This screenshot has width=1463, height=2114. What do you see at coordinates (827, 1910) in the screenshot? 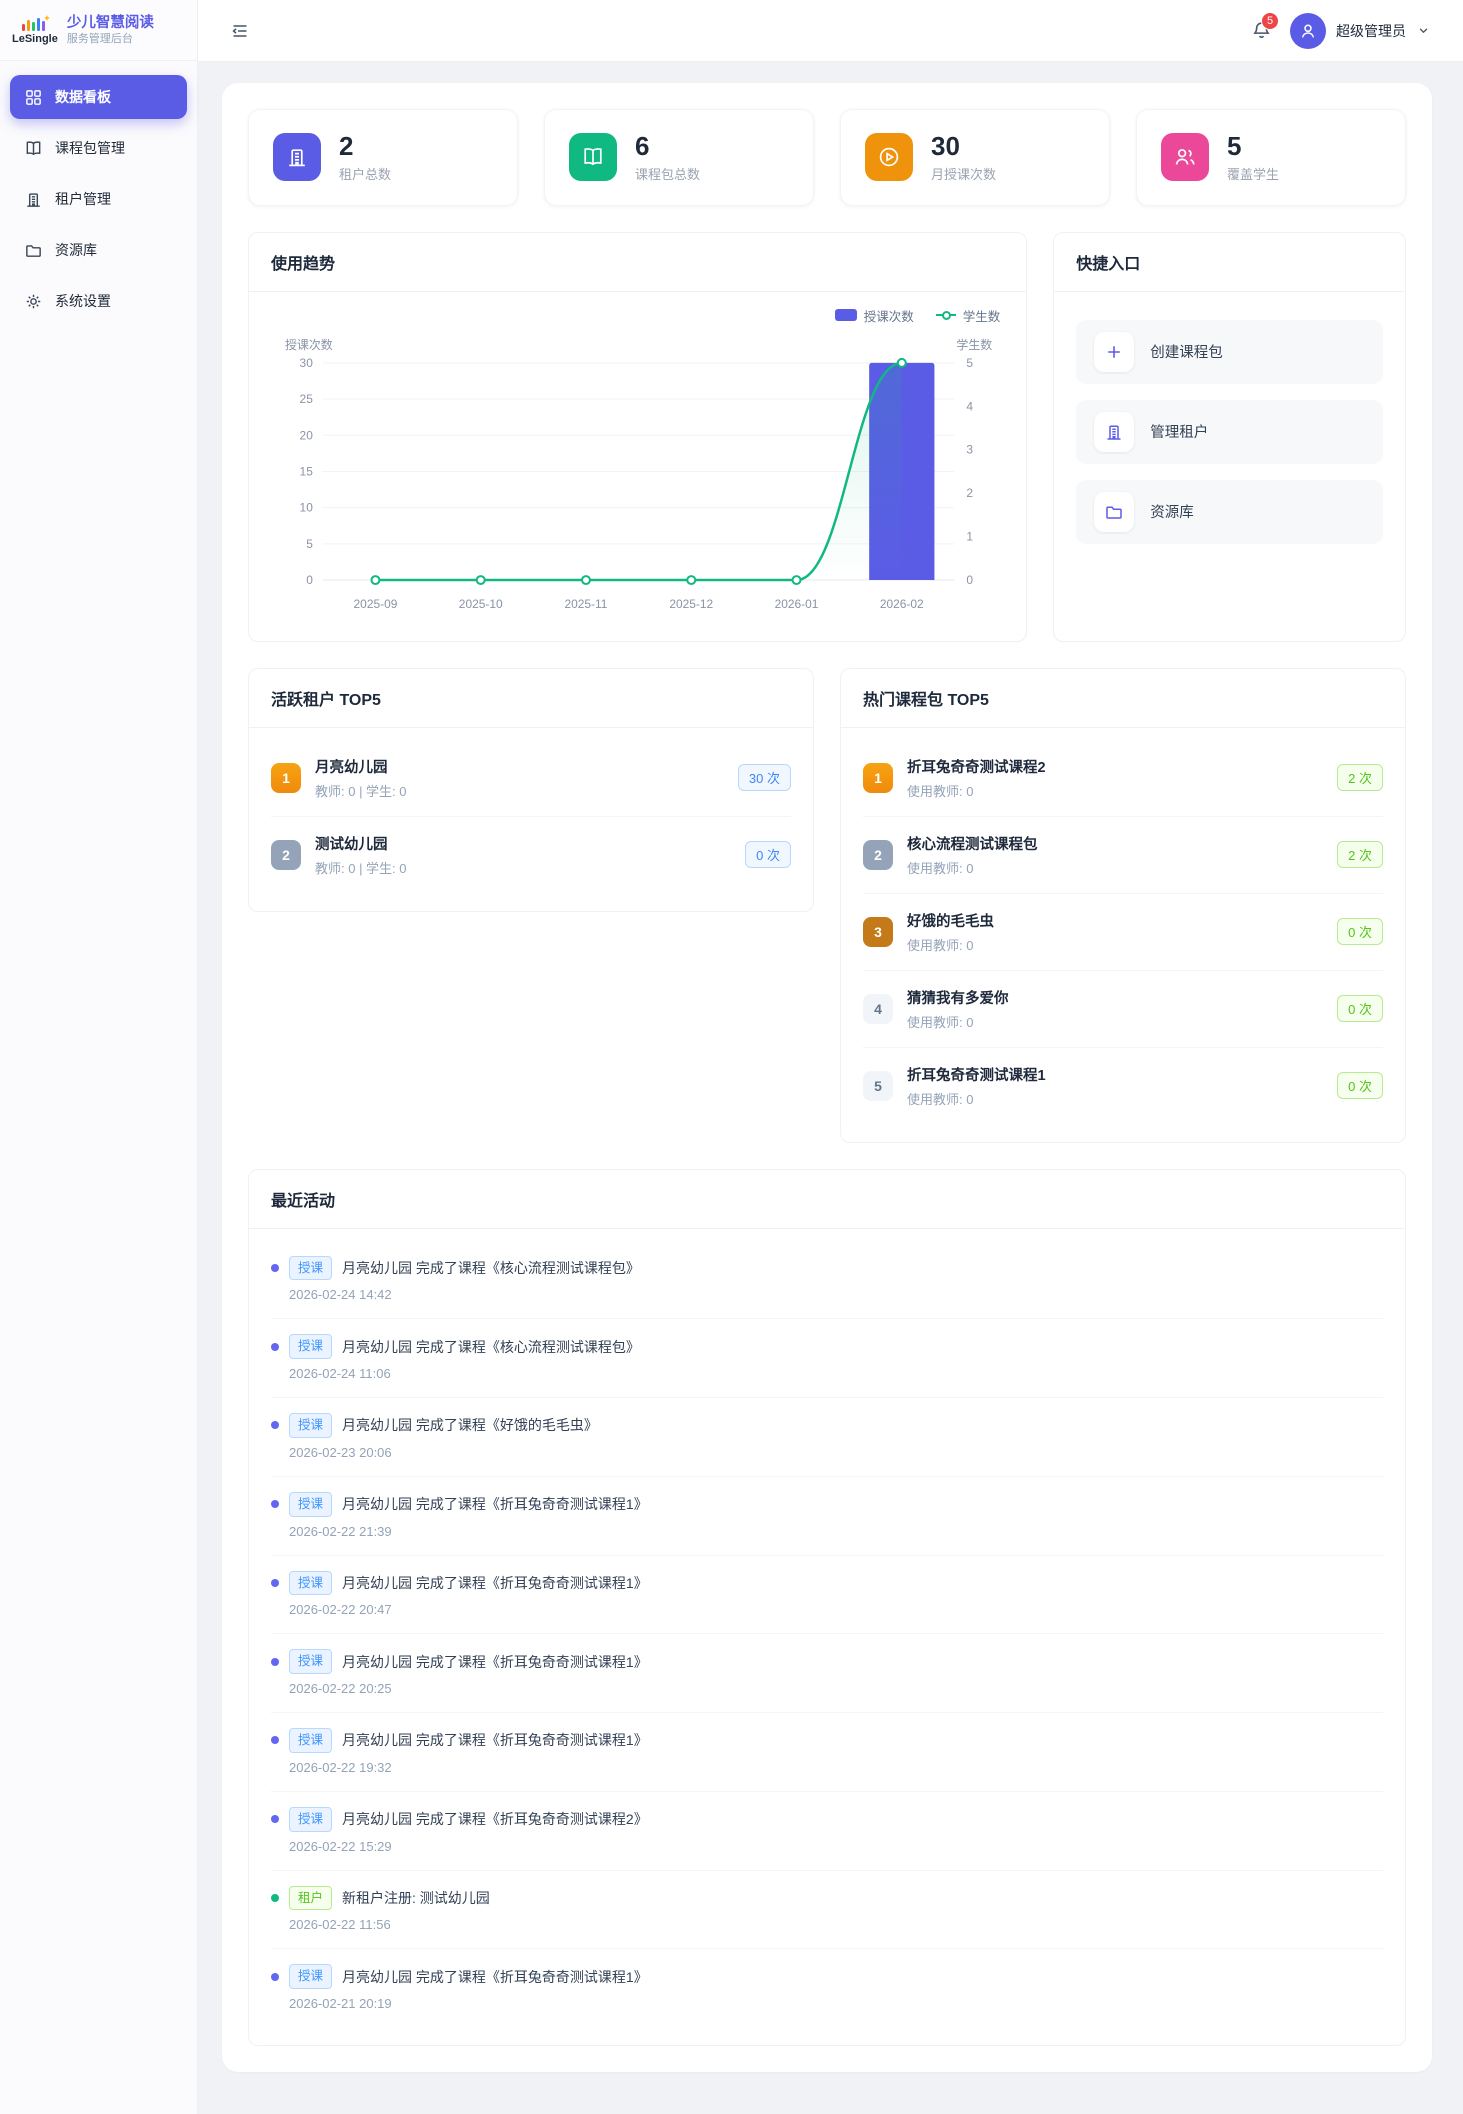
I see `activity-item: 租户 新租户注册: 测试幼儿园 2026-02-22 11:56` at bounding box center [827, 1910].